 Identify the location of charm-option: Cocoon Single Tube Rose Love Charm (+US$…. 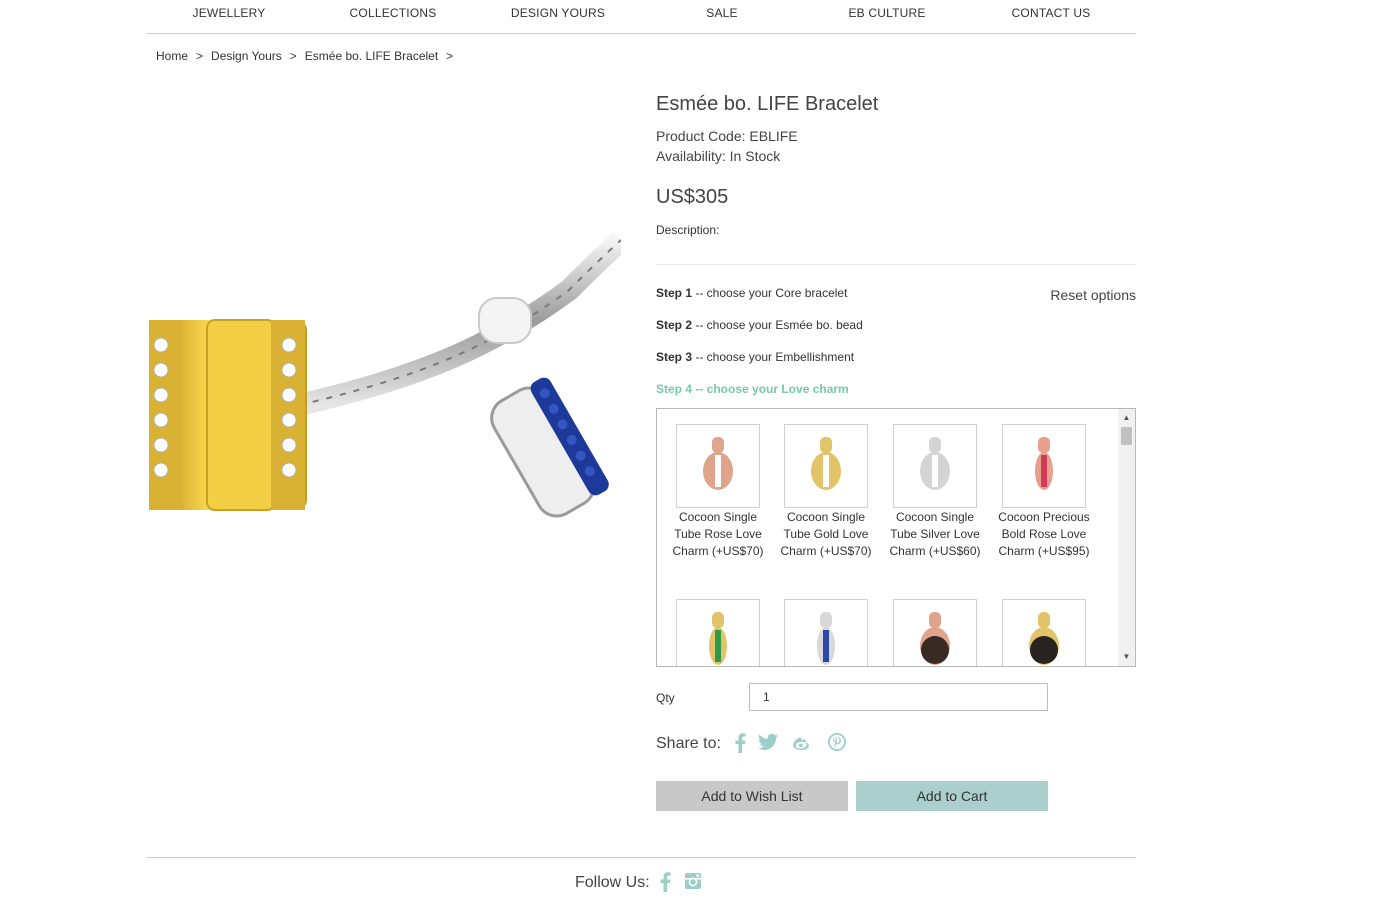
(718, 492).